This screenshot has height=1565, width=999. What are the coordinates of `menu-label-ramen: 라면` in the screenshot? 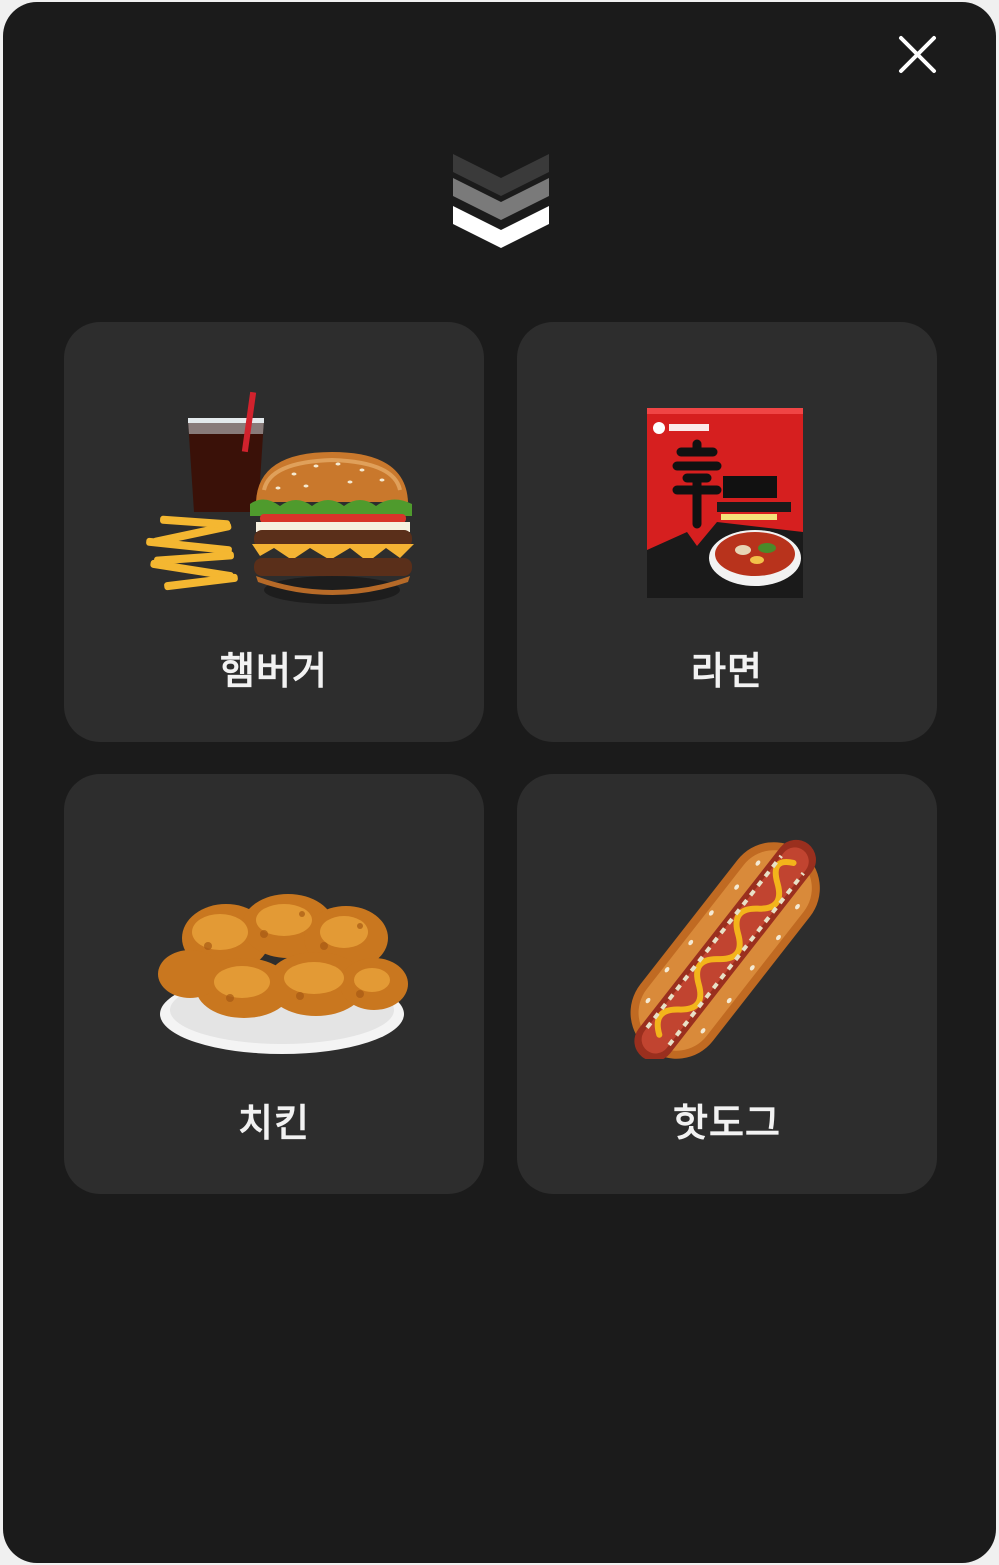 It's located at (727, 671).